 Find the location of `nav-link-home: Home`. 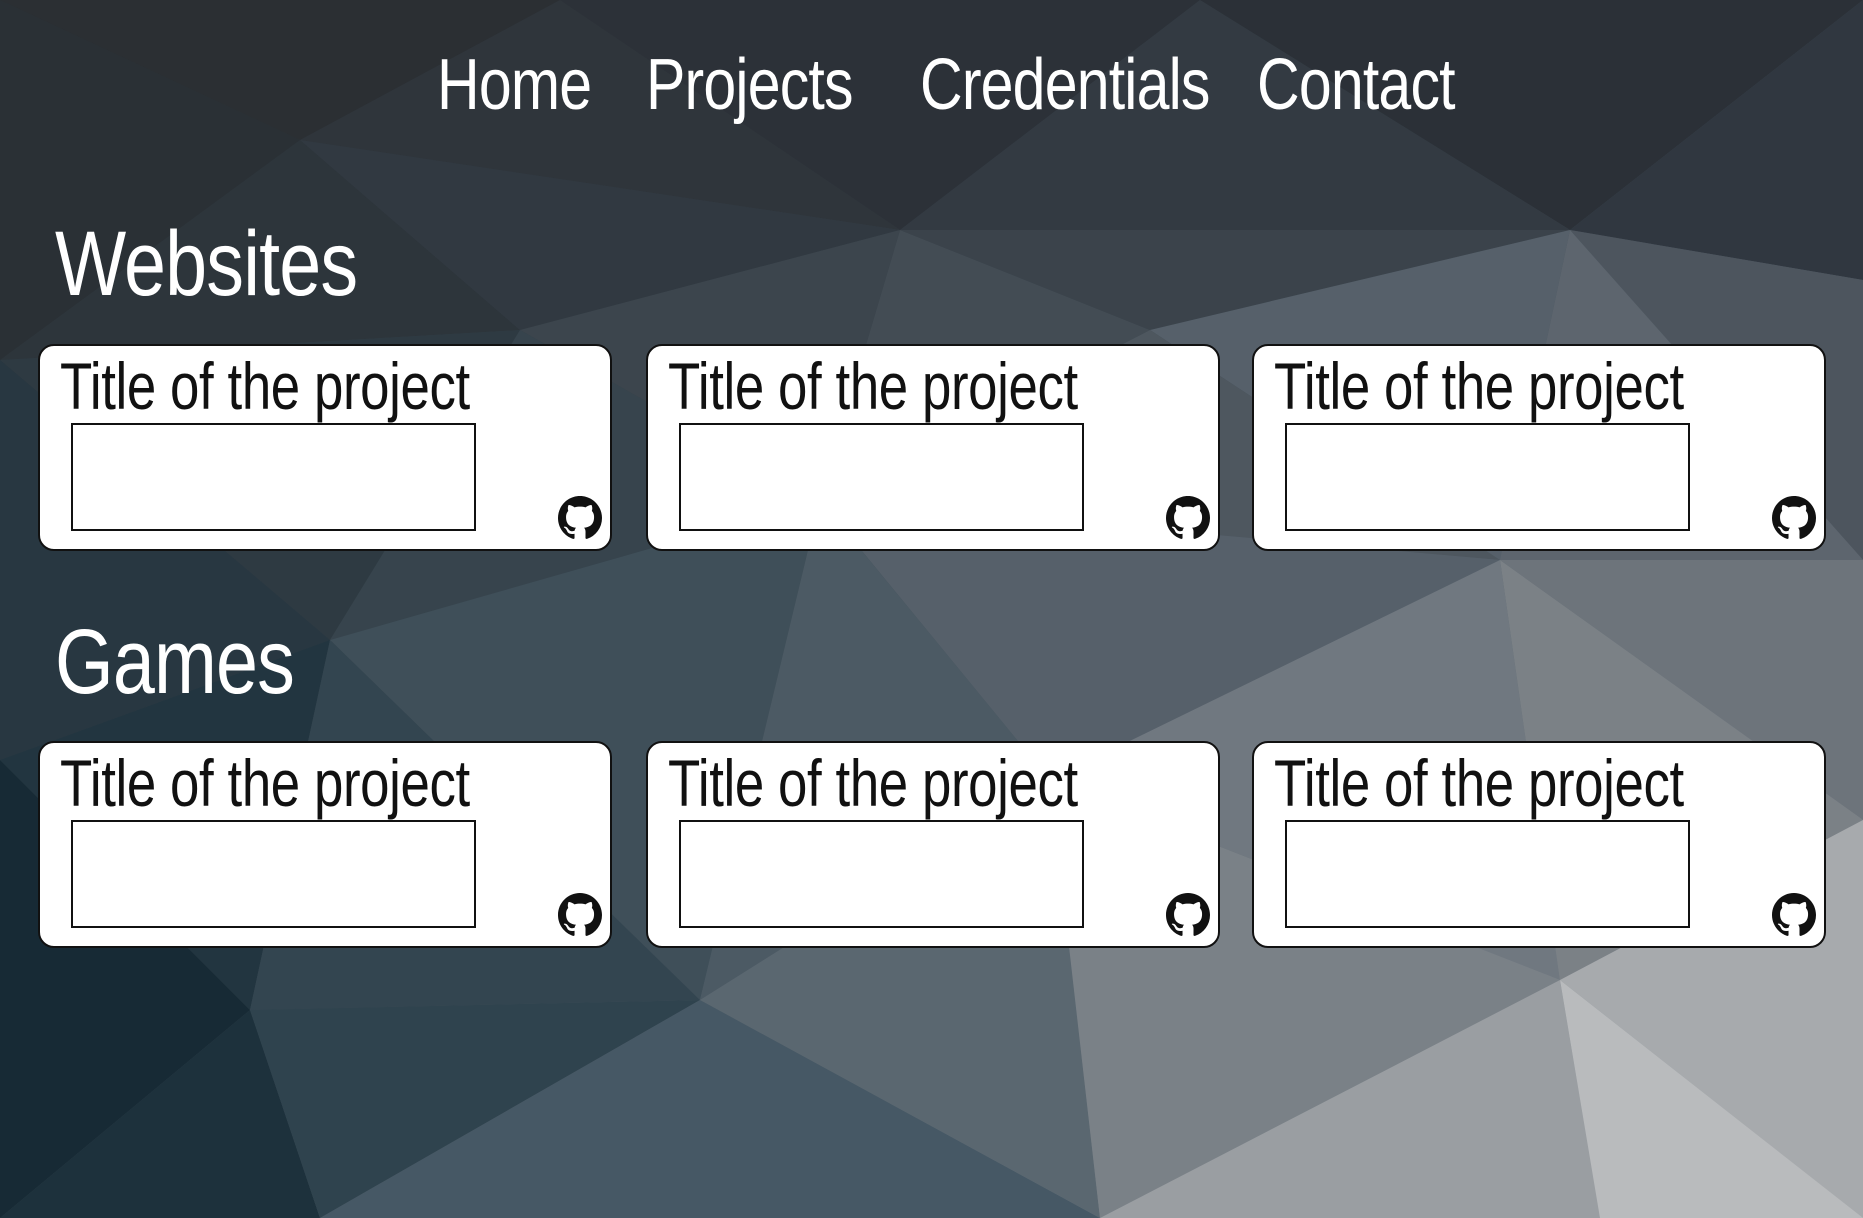

nav-link-home: Home is located at coordinates (514, 85).